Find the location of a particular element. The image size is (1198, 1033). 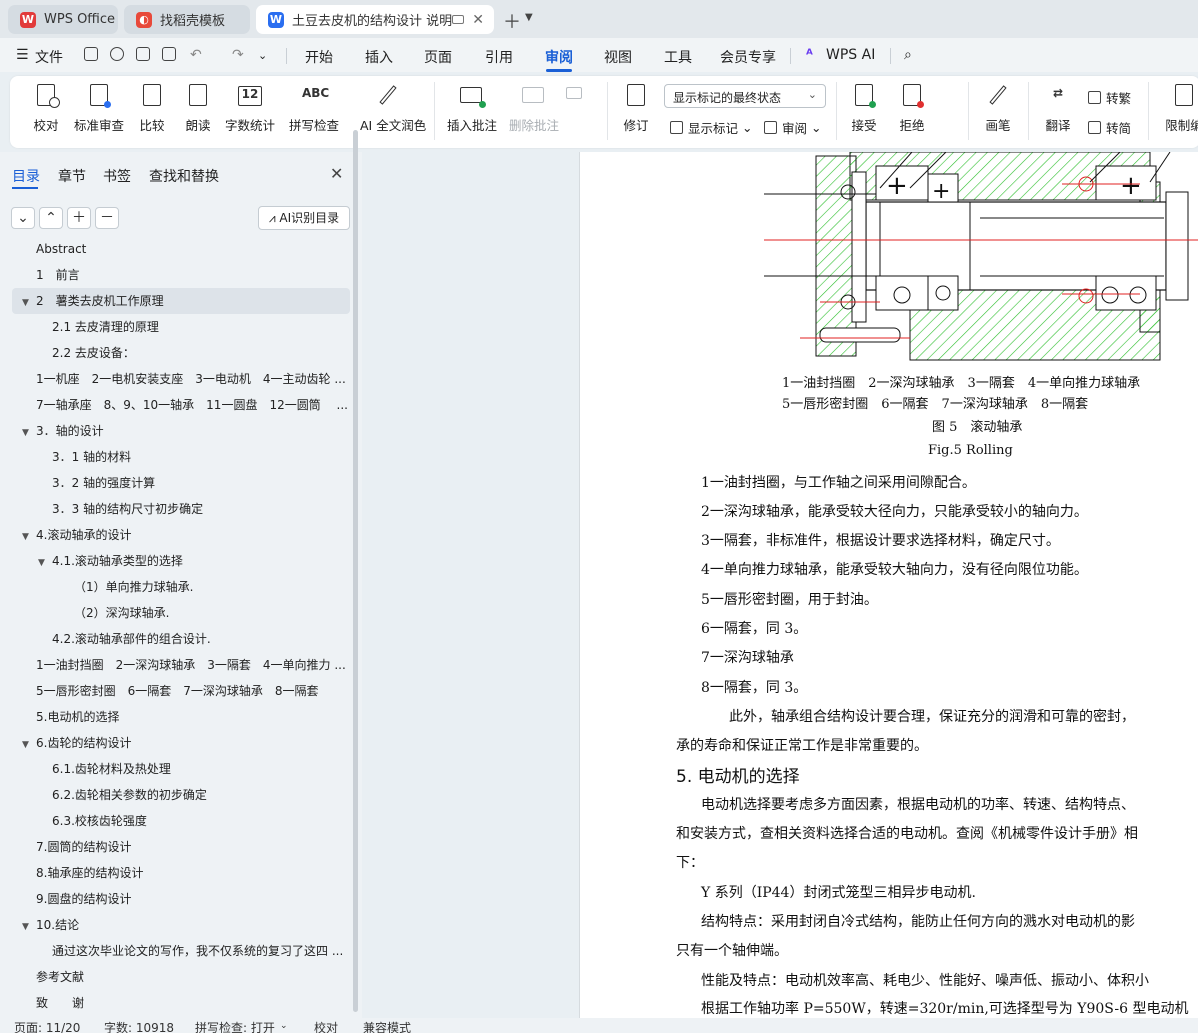

page-indicator: 页面: 11/20 is located at coordinates (47, 1026).